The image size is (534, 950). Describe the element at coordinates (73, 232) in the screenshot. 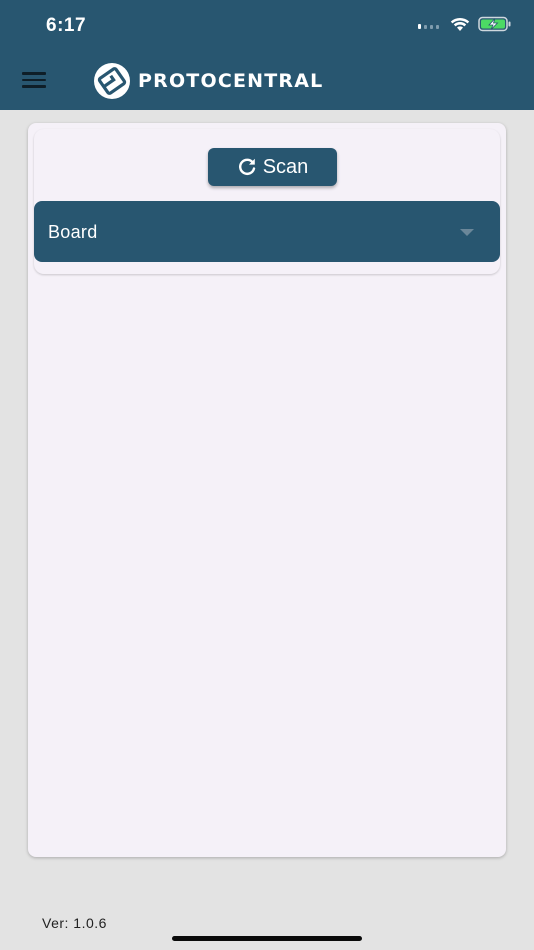

I see `board-select-label: Board` at that location.